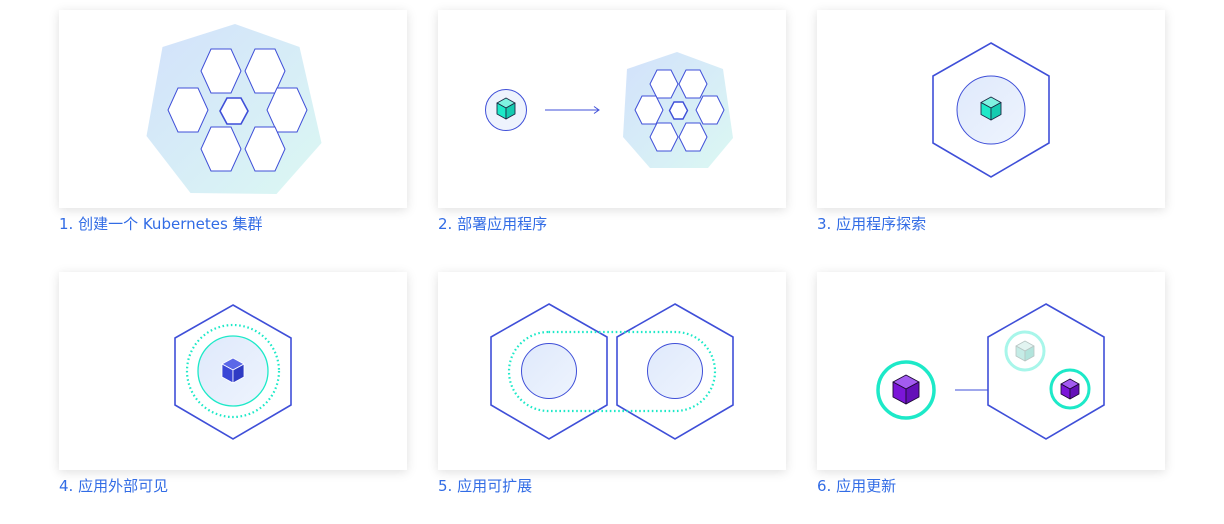  I want to click on module-caption-4: 4. 应用外部可见, so click(113, 486).